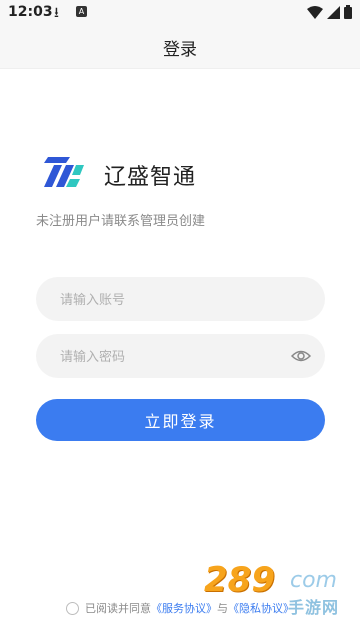  What do you see at coordinates (81, 11) in the screenshot?
I see `a-icon: A` at bounding box center [81, 11].